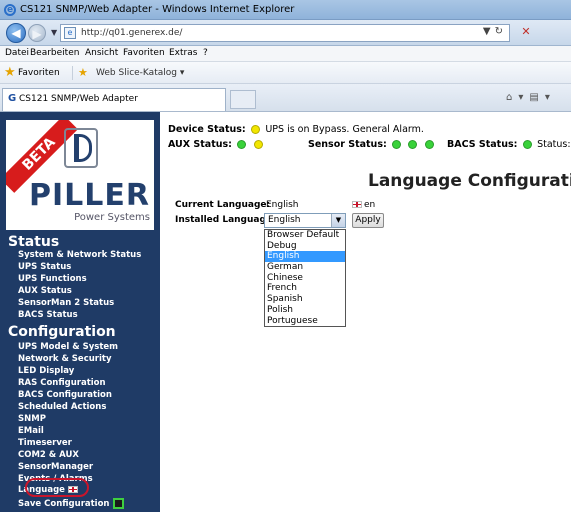  Describe the element at coordinates (10, 10) in the screenshot. I see `ie-logo-icon: e` at that location.